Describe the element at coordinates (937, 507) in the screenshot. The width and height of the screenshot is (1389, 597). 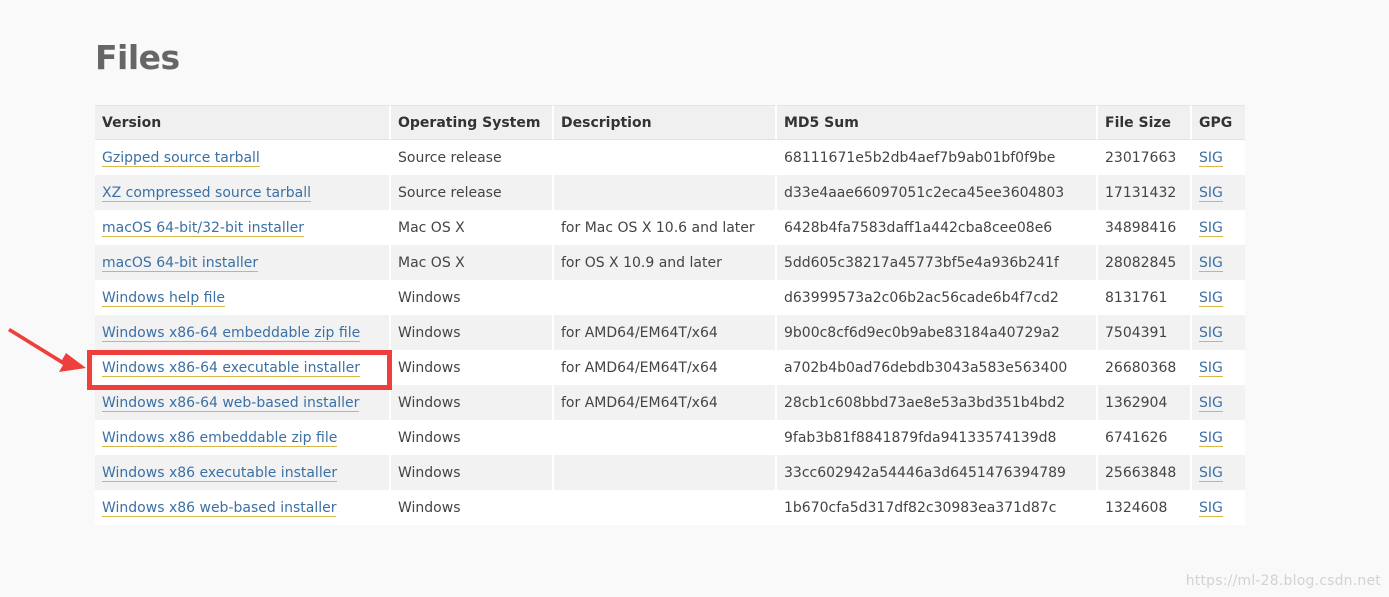
I see `md5-cell: 1b670cfa5d317df82c30983ea371d87c` at that location.